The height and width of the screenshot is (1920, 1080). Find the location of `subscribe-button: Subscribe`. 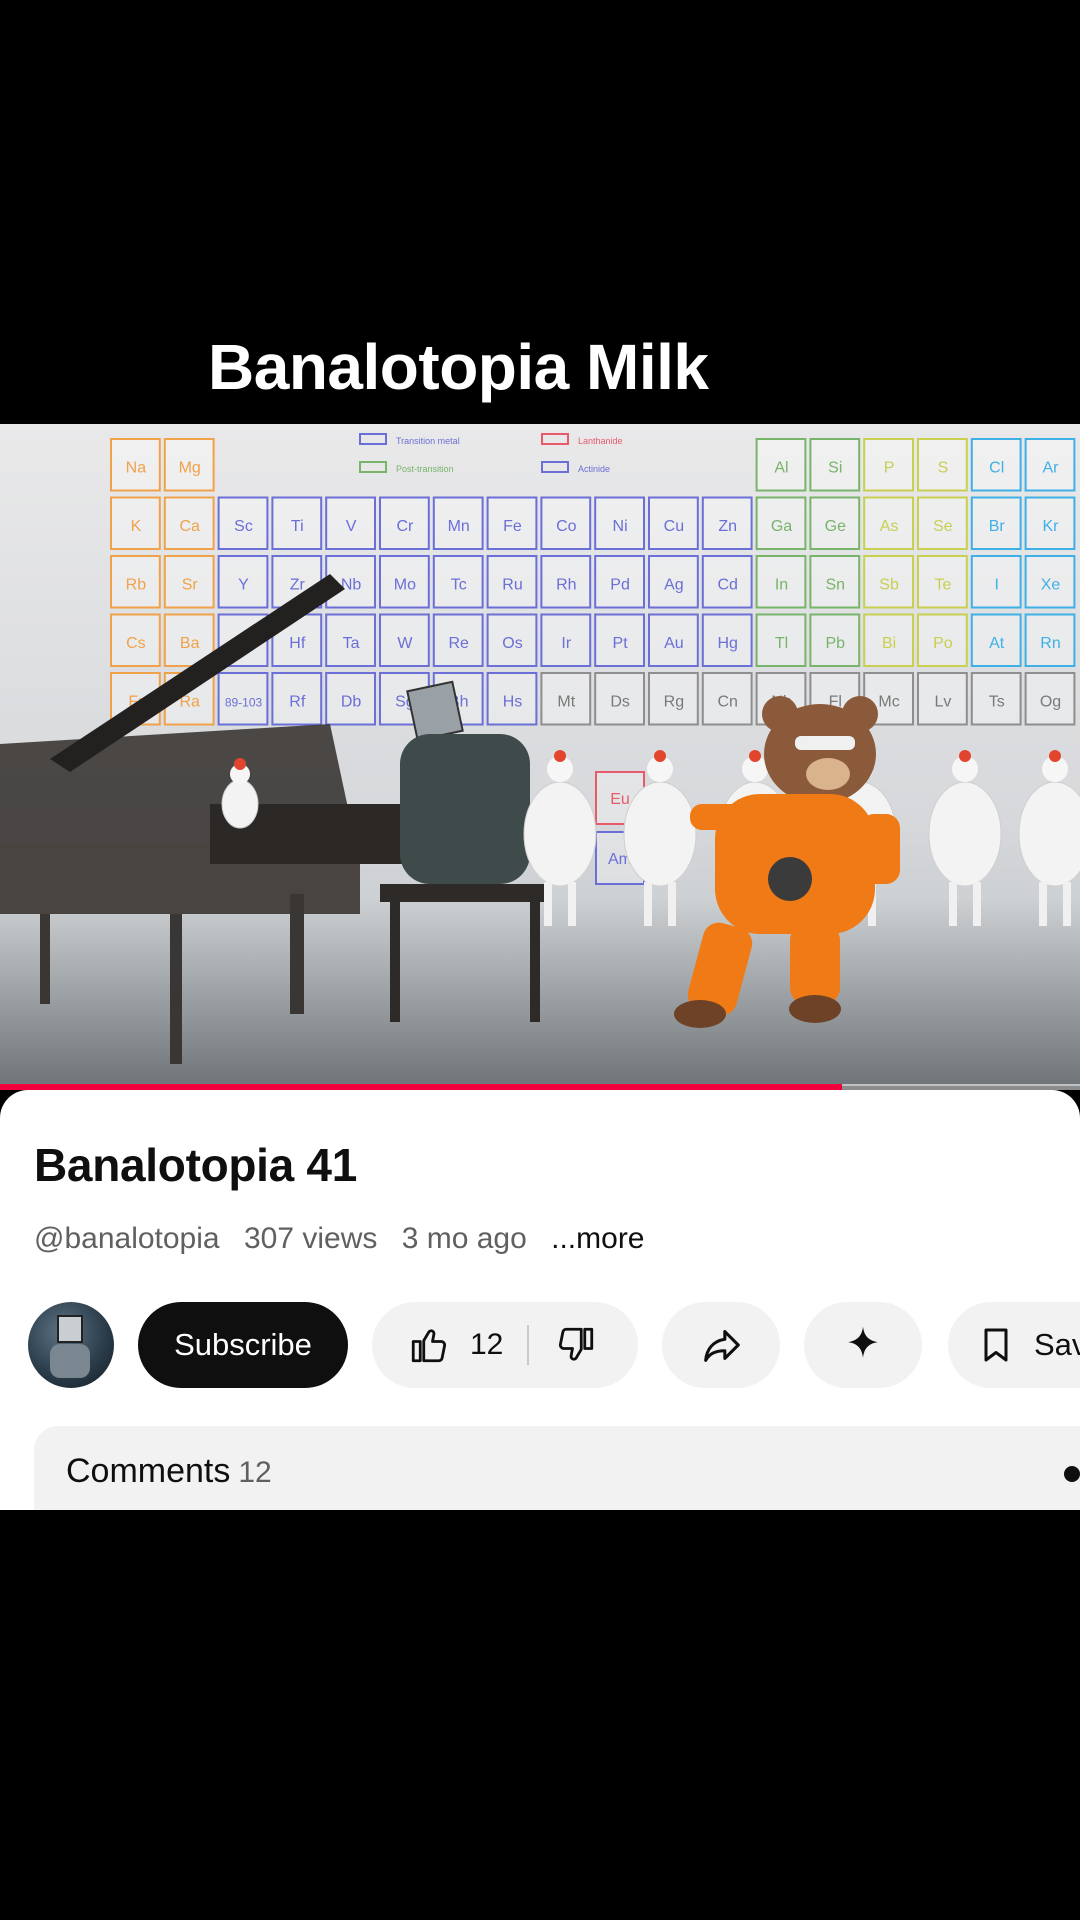

subscribe-button: Subscribe is located at coordinates (243, 1345).